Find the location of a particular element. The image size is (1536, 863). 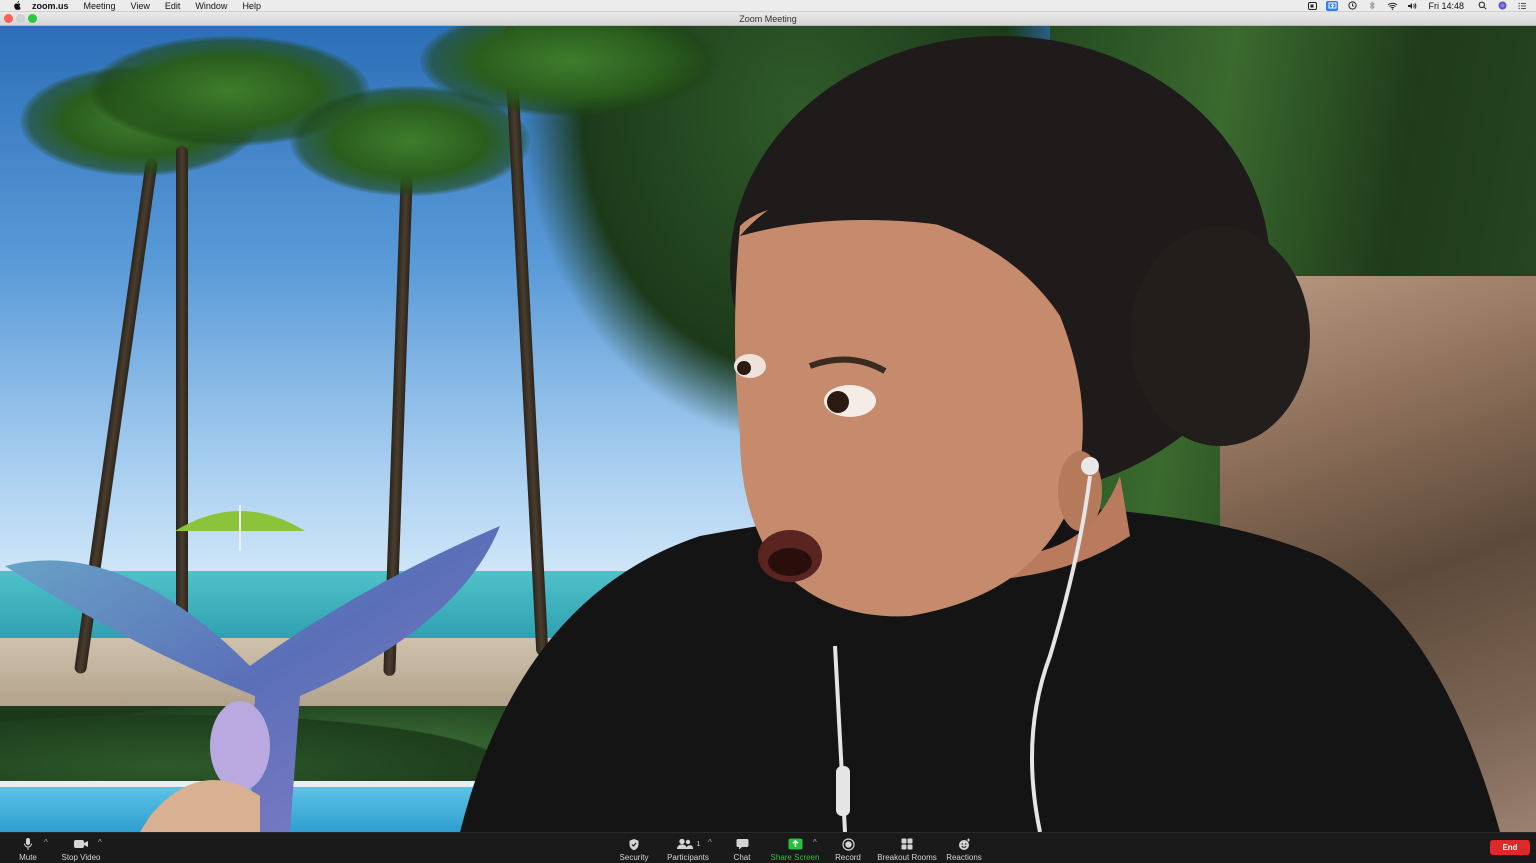

spotlight-search-icon is located at coordinates (1482, 6).